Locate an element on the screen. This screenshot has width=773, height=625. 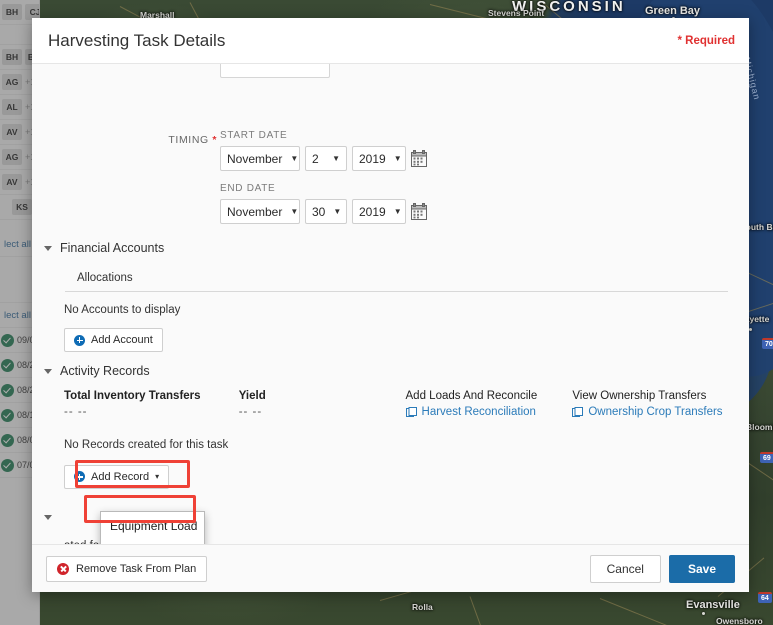
add-account-button: Add Account is located at coordinates (113, 340).